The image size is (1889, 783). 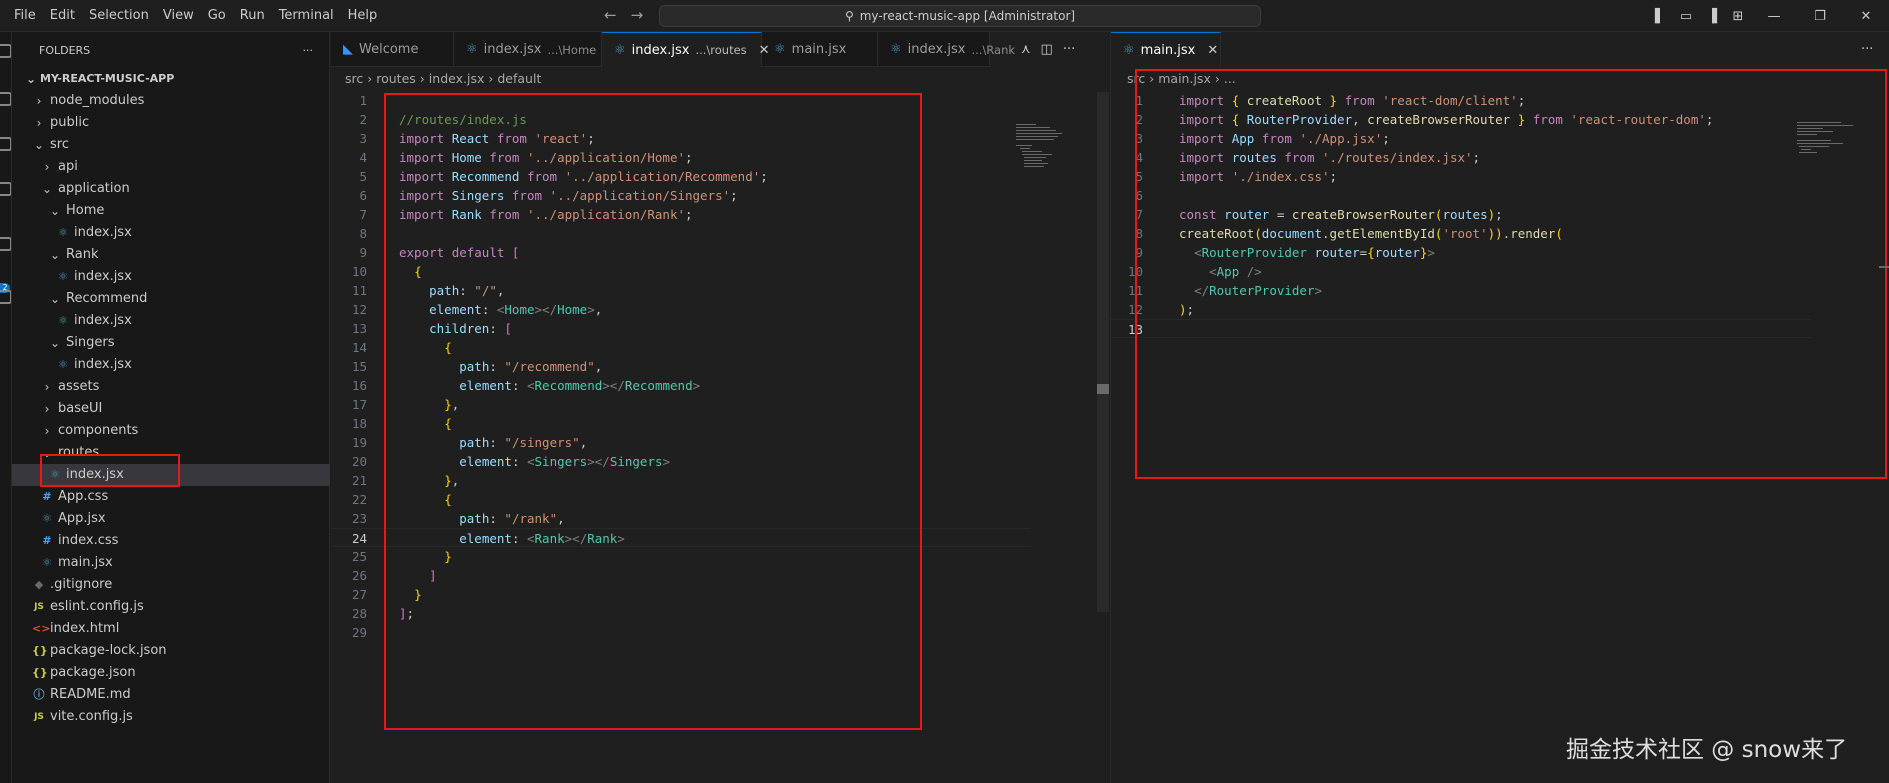 I want to click on menu-item-terminal: Terminal, so click(x=306, y=16).